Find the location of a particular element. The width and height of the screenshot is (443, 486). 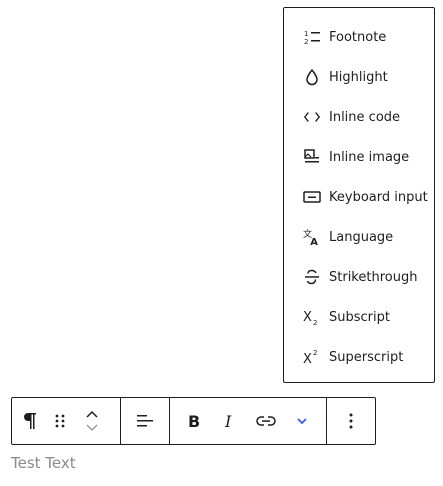

menu-item-label: Language is located at coordinates (361, 237).